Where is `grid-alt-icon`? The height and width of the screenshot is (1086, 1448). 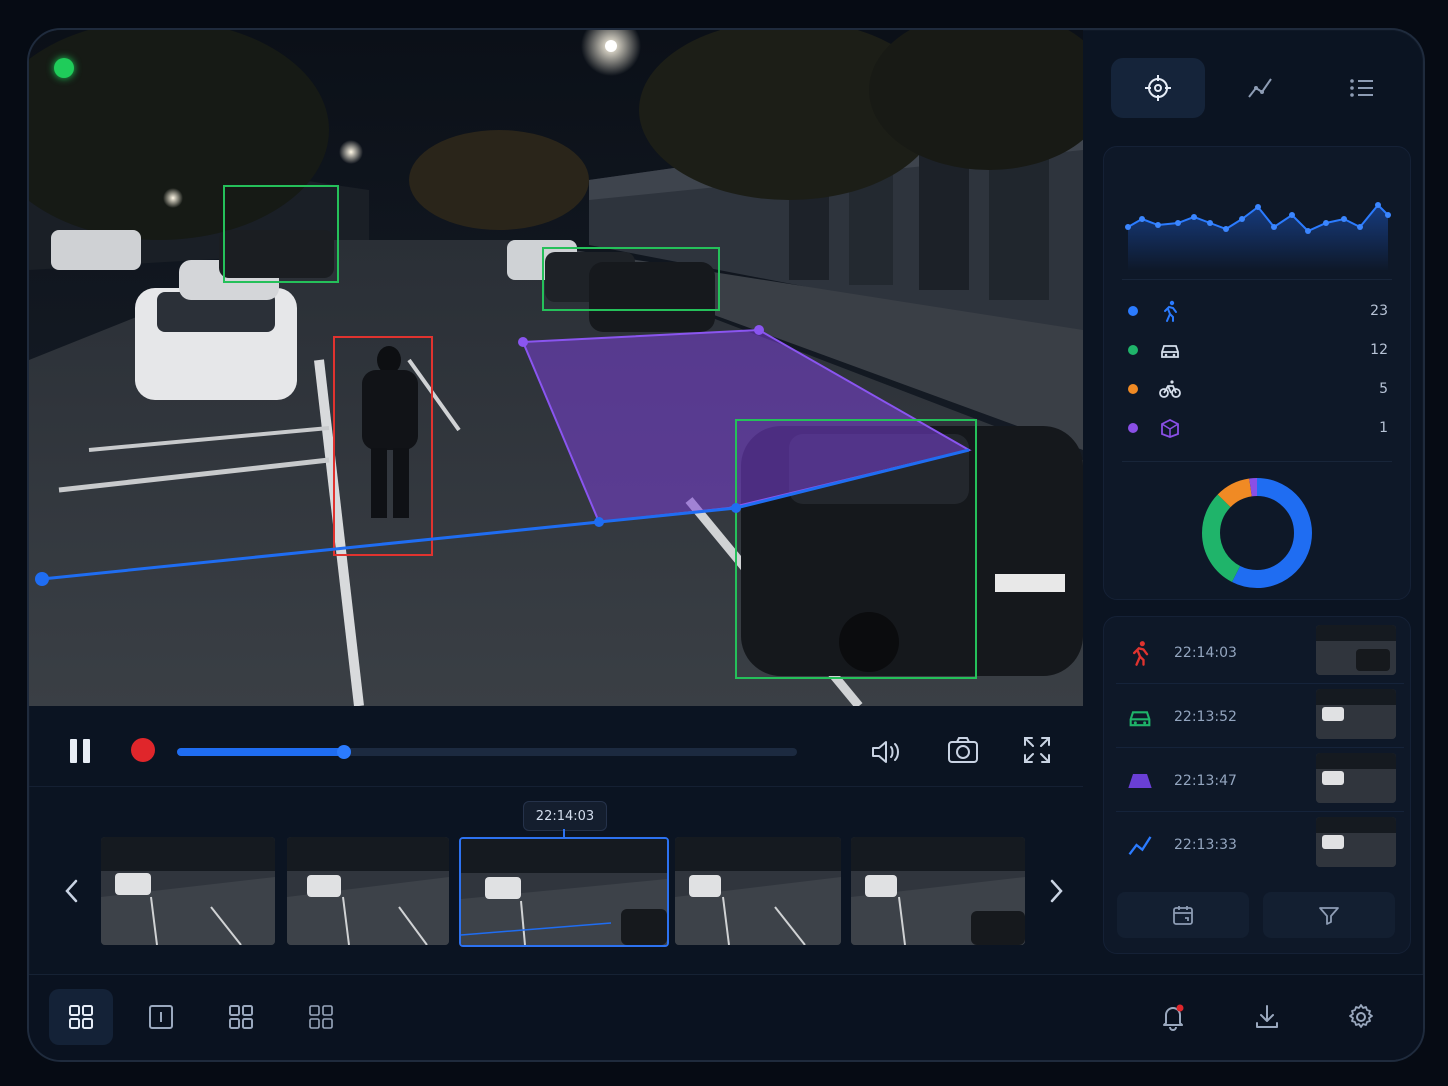
grid-alt-icon is located at coordinates (241, 1017).